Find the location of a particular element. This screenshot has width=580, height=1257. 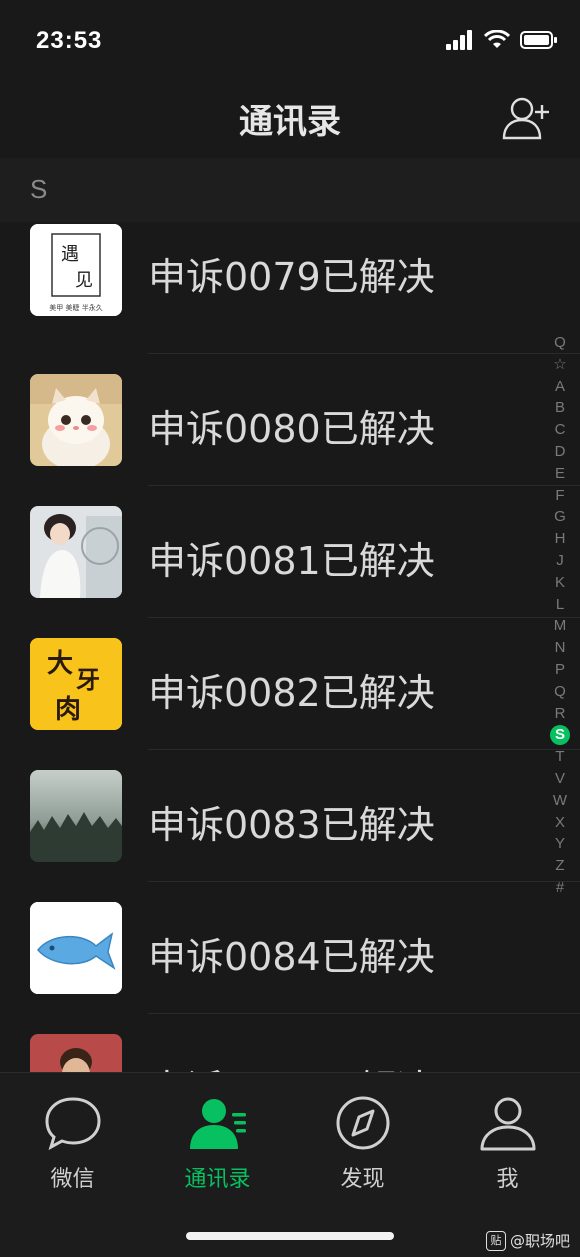

index-letter-text: F is located at coordinates (560, 495).